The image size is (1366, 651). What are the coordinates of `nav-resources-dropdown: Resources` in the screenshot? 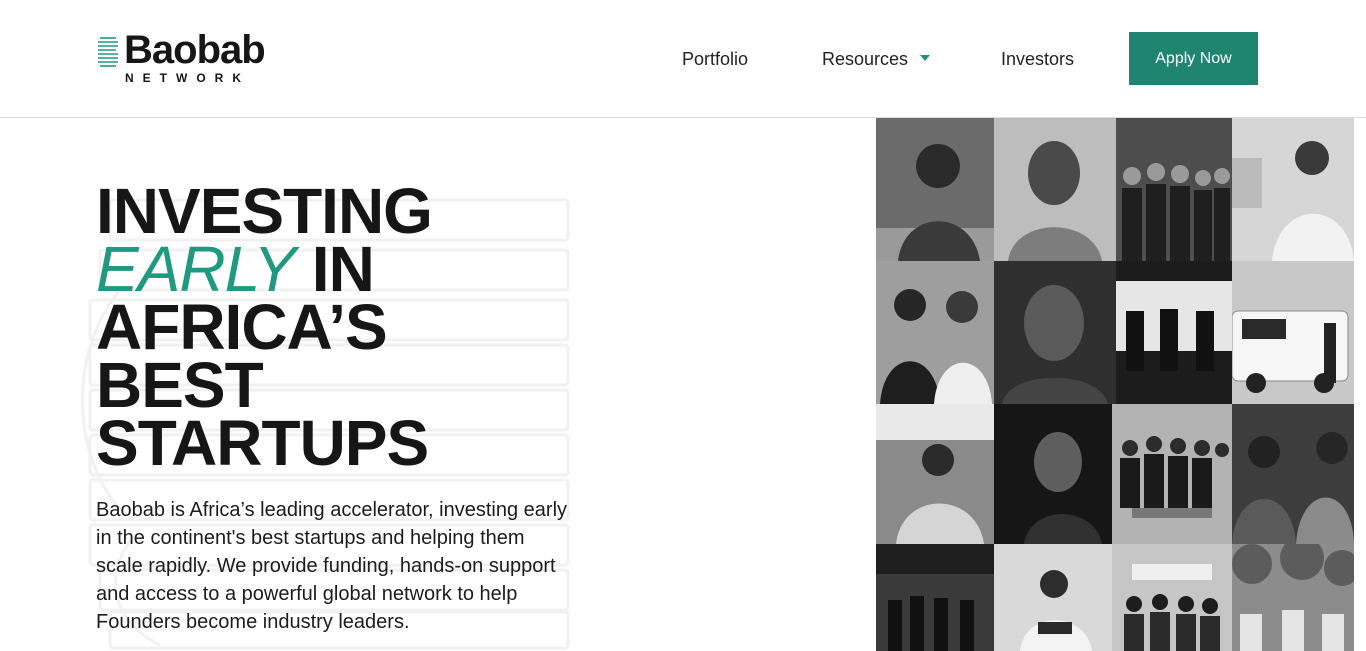 It's located at (876, 59).